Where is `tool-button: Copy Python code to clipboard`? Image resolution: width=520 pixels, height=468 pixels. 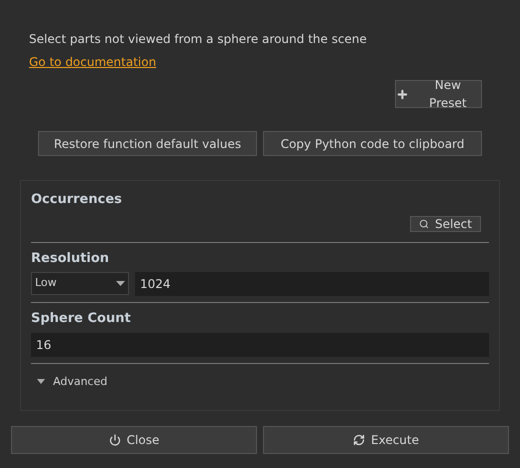
tool-button: Copy Python code to clipboard is located at coordinates (372, 143).